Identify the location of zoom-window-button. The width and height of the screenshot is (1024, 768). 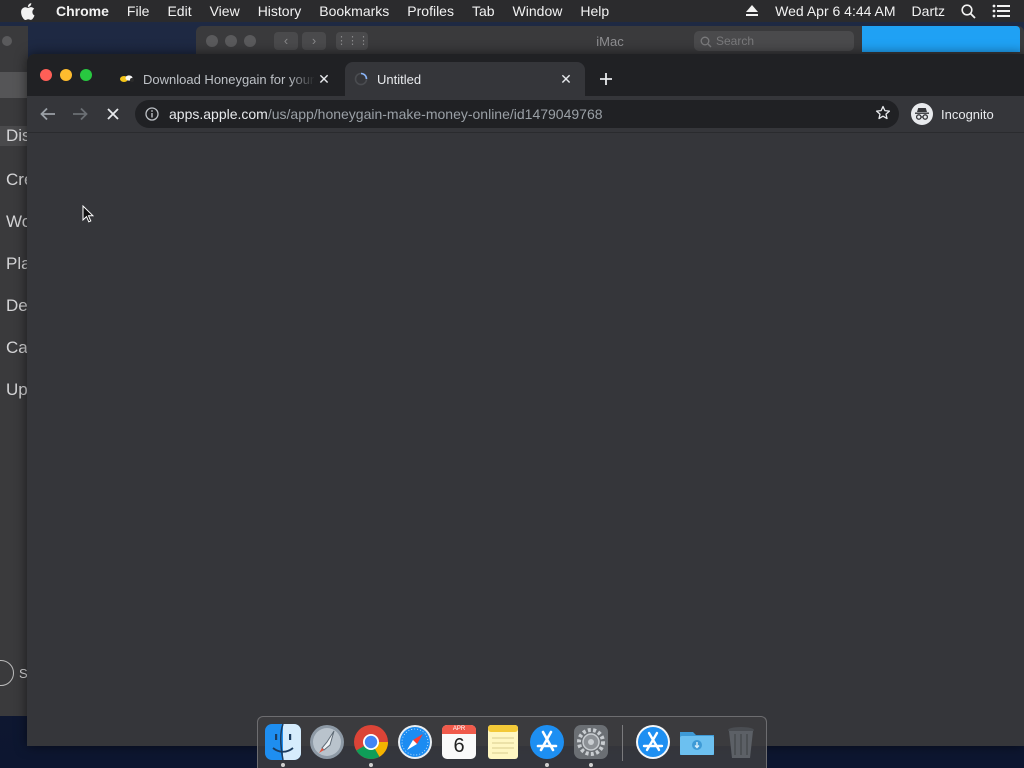
(86, 75).